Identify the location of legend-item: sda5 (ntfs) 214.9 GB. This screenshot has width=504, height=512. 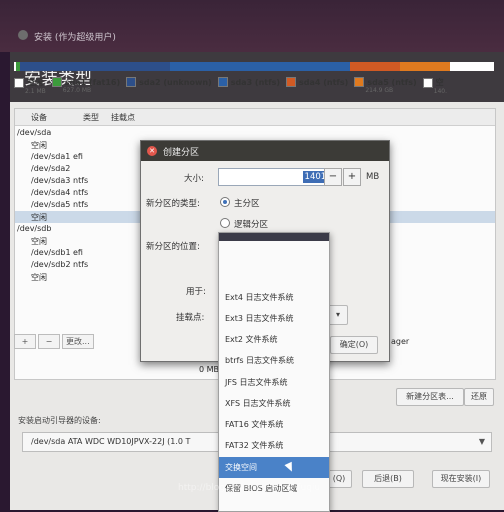
(385, 86).